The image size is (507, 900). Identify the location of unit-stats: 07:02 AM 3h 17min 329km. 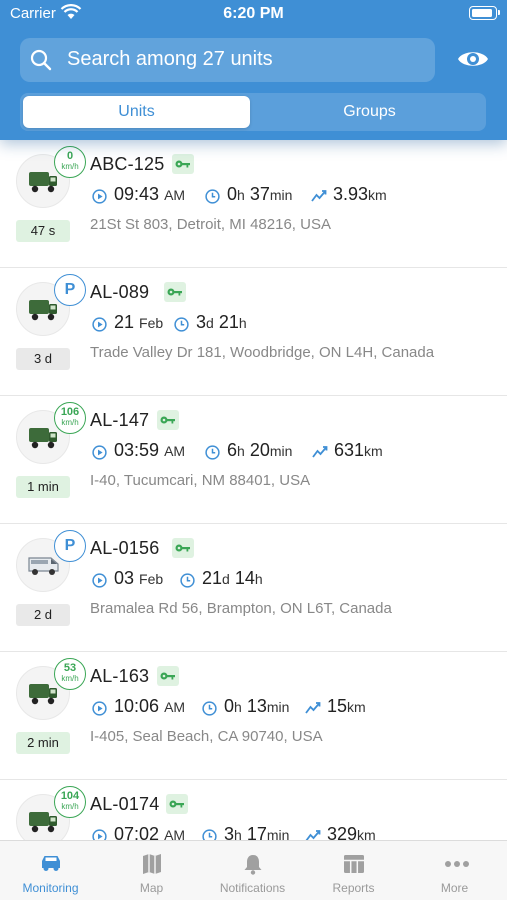
(292, 832).